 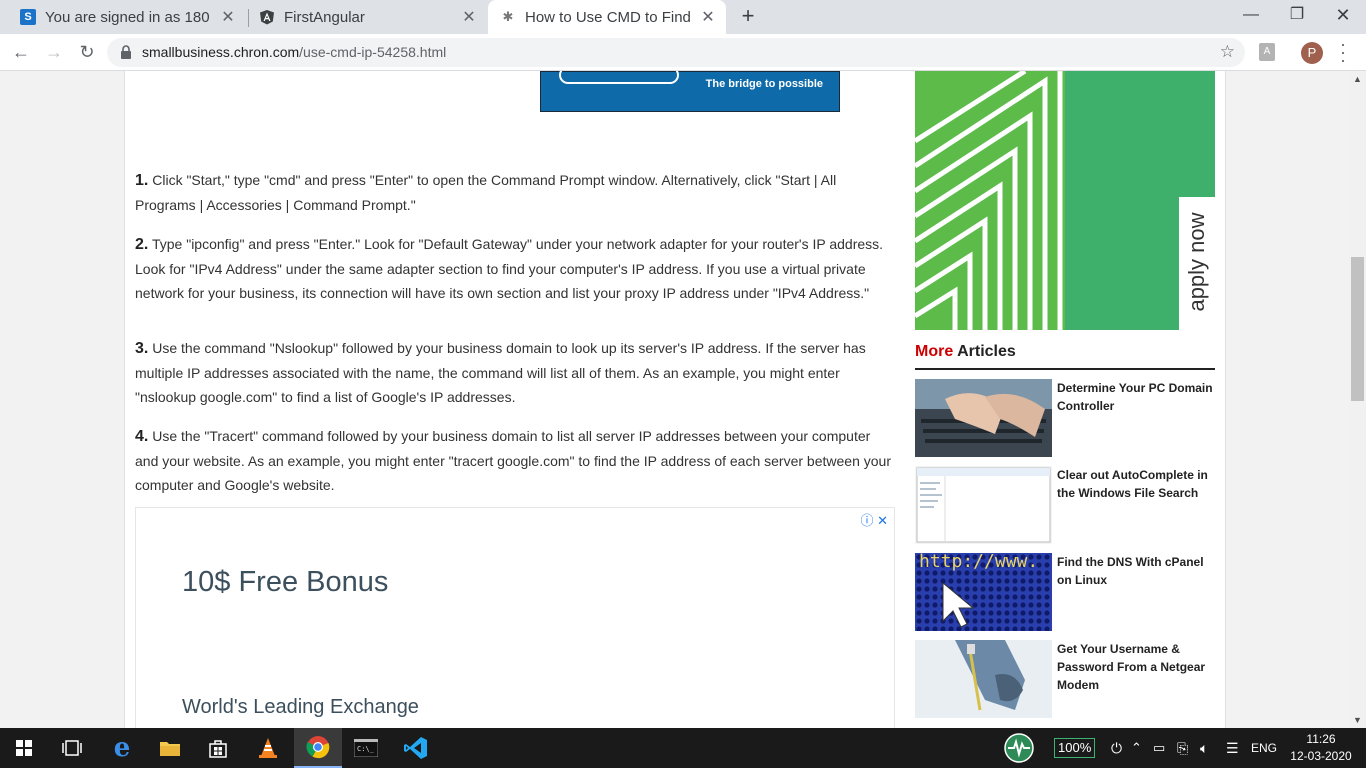 What do you see at coordinates (1116, 748) in the screenshot?
I see `power-plug-icon: ⏻` at bounding box center [1116, 748].